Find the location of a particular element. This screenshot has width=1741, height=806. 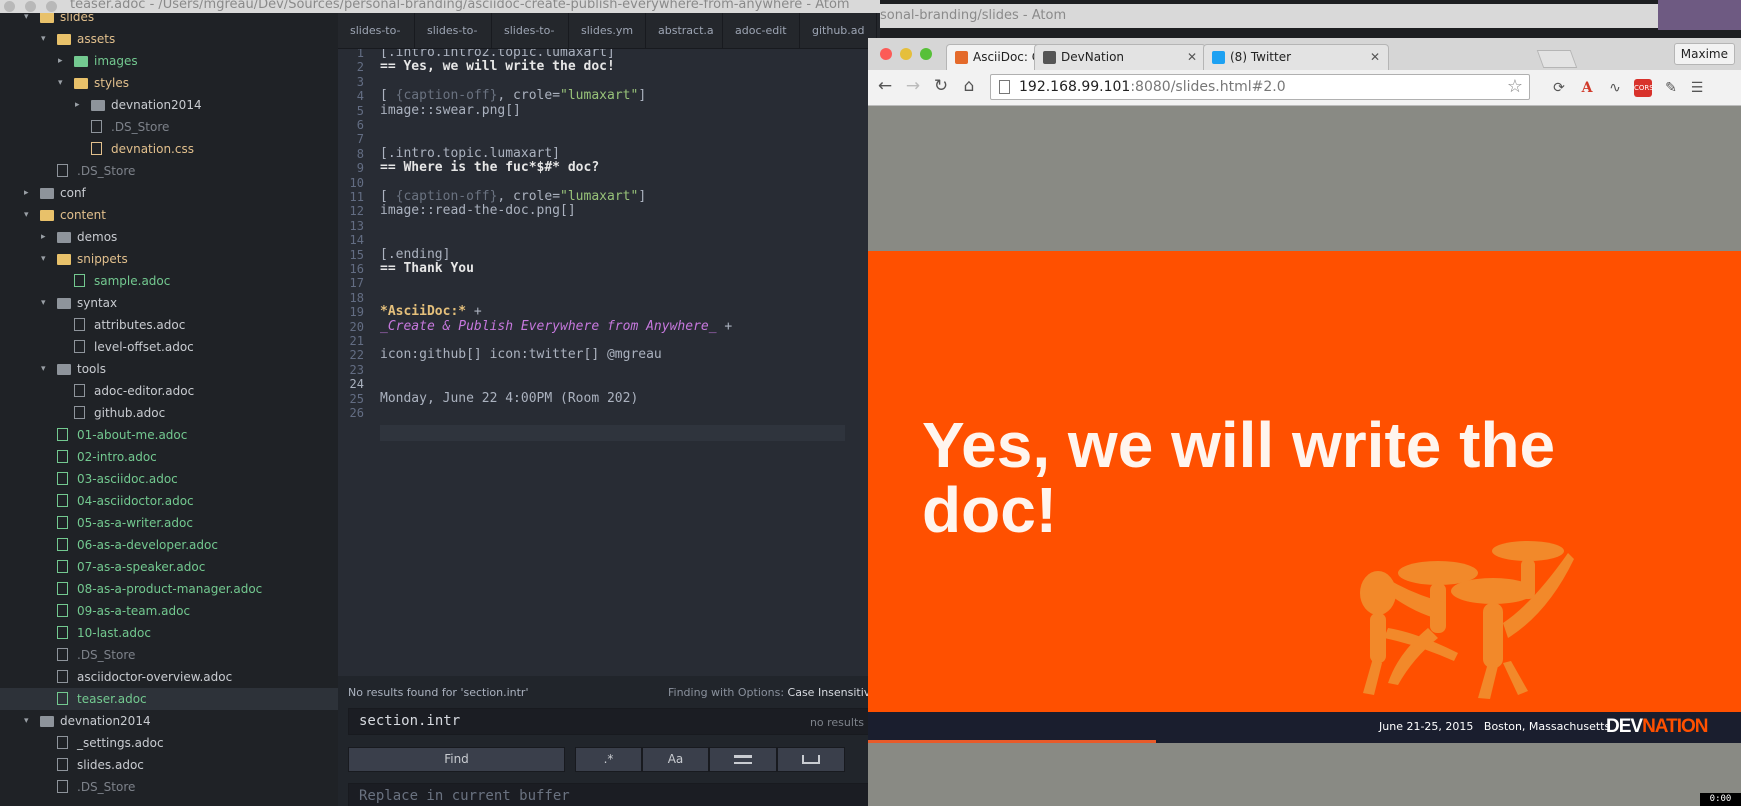

reload-icon: ↻ is located at coordinates (941, 86).